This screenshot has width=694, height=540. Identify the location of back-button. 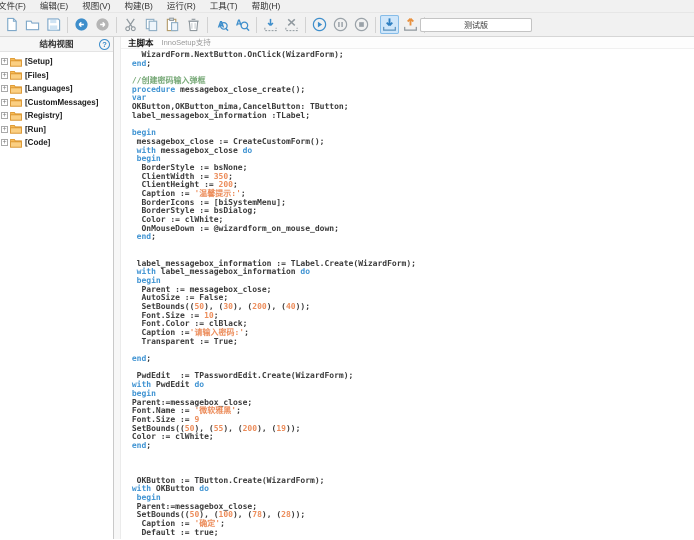
(81, 24).